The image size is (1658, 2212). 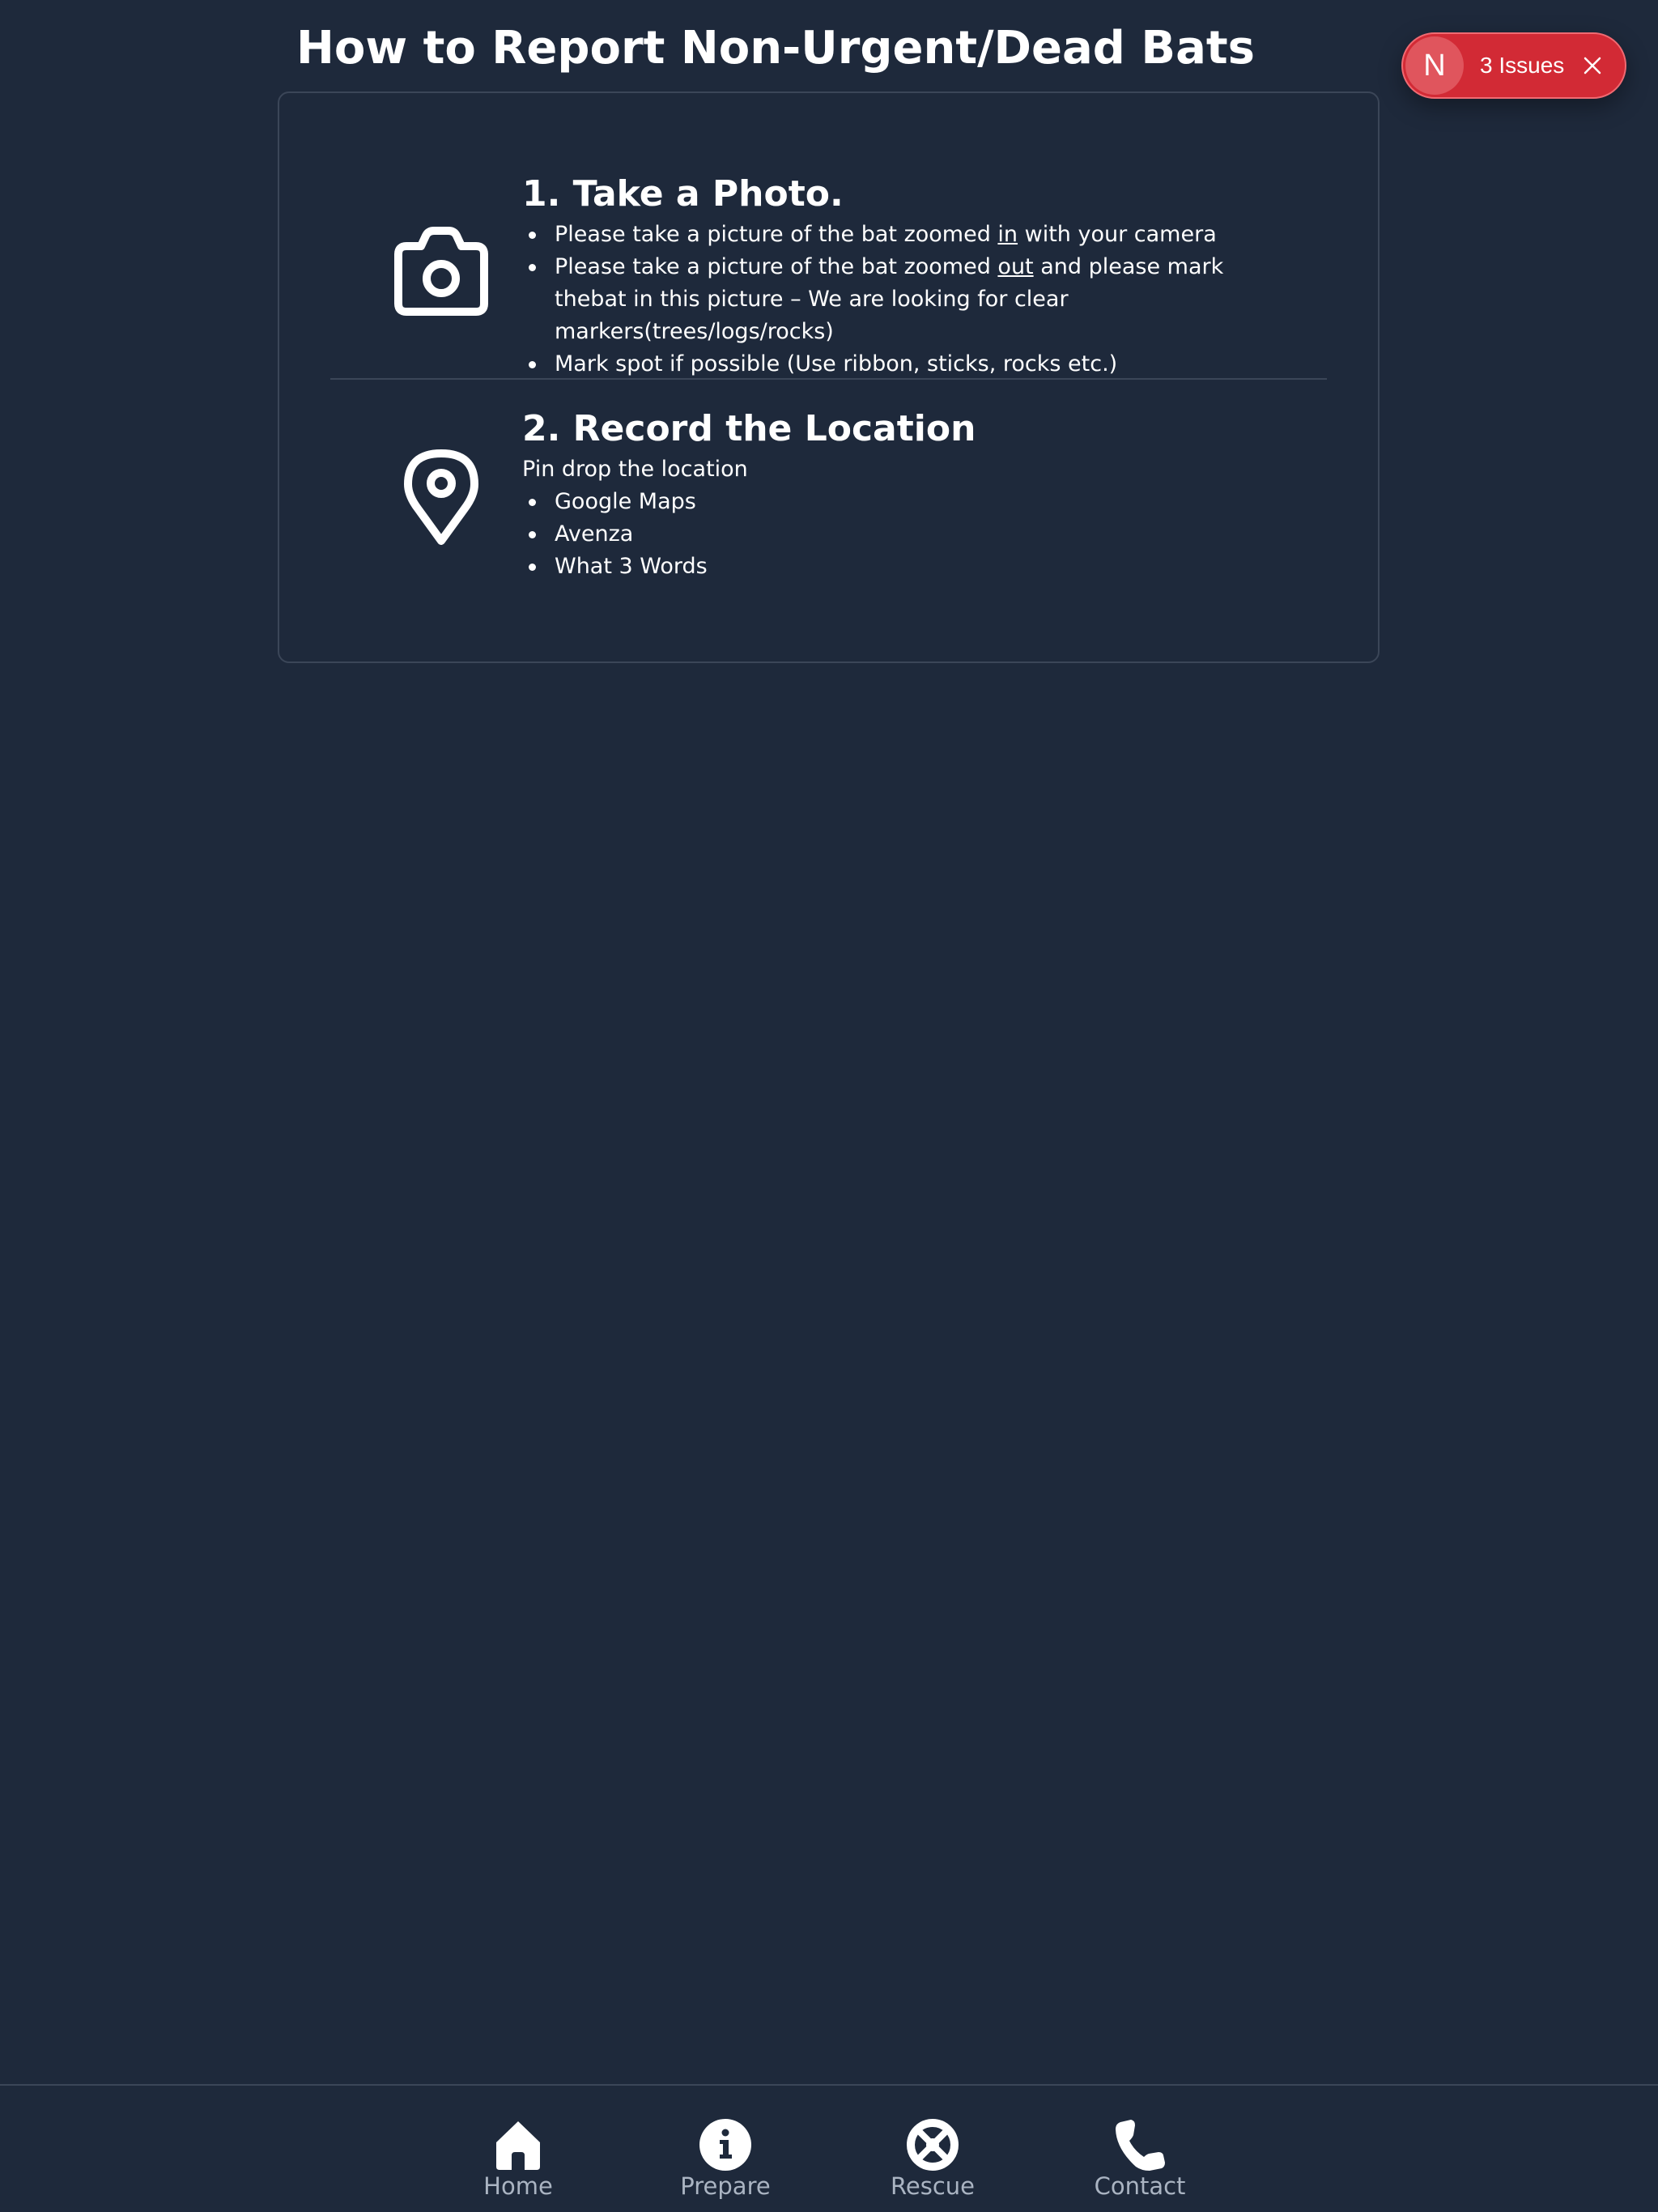 I want to click on home-icon, so click(x=518, y=2145).